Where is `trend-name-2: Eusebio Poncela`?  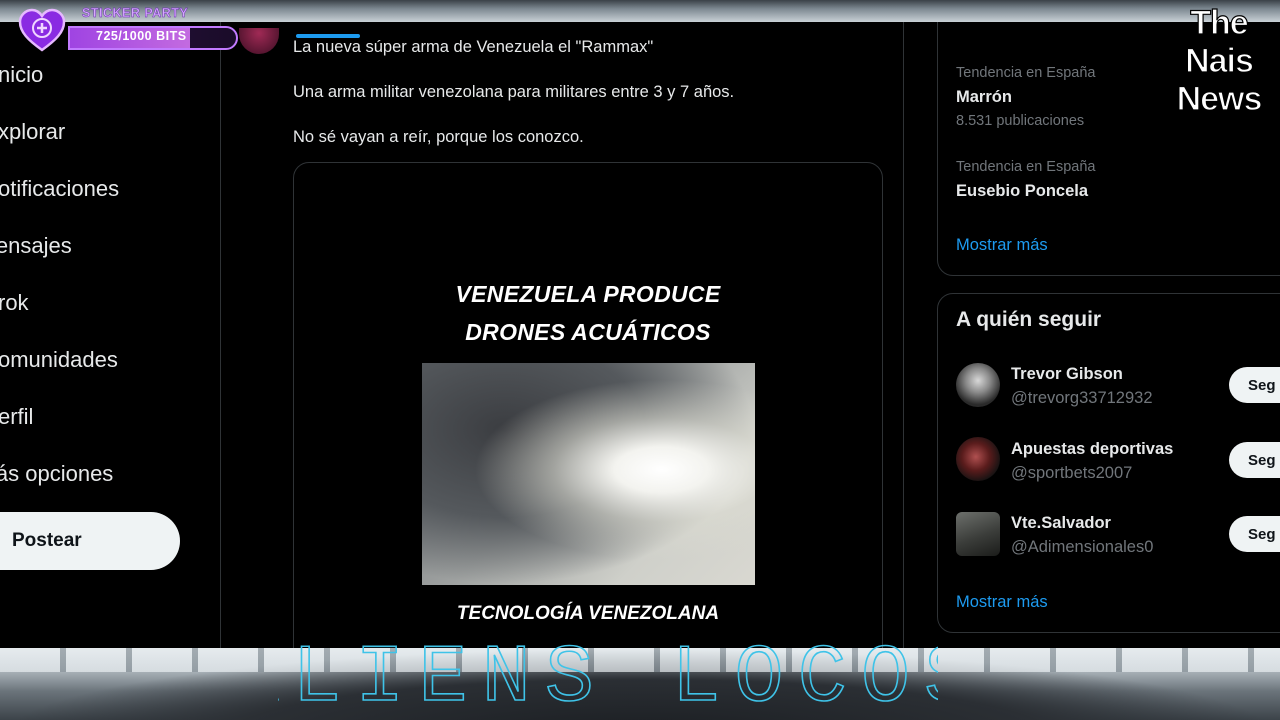
trend-name-2: Eusebio Poncela is located at coordinates (1022, 191).